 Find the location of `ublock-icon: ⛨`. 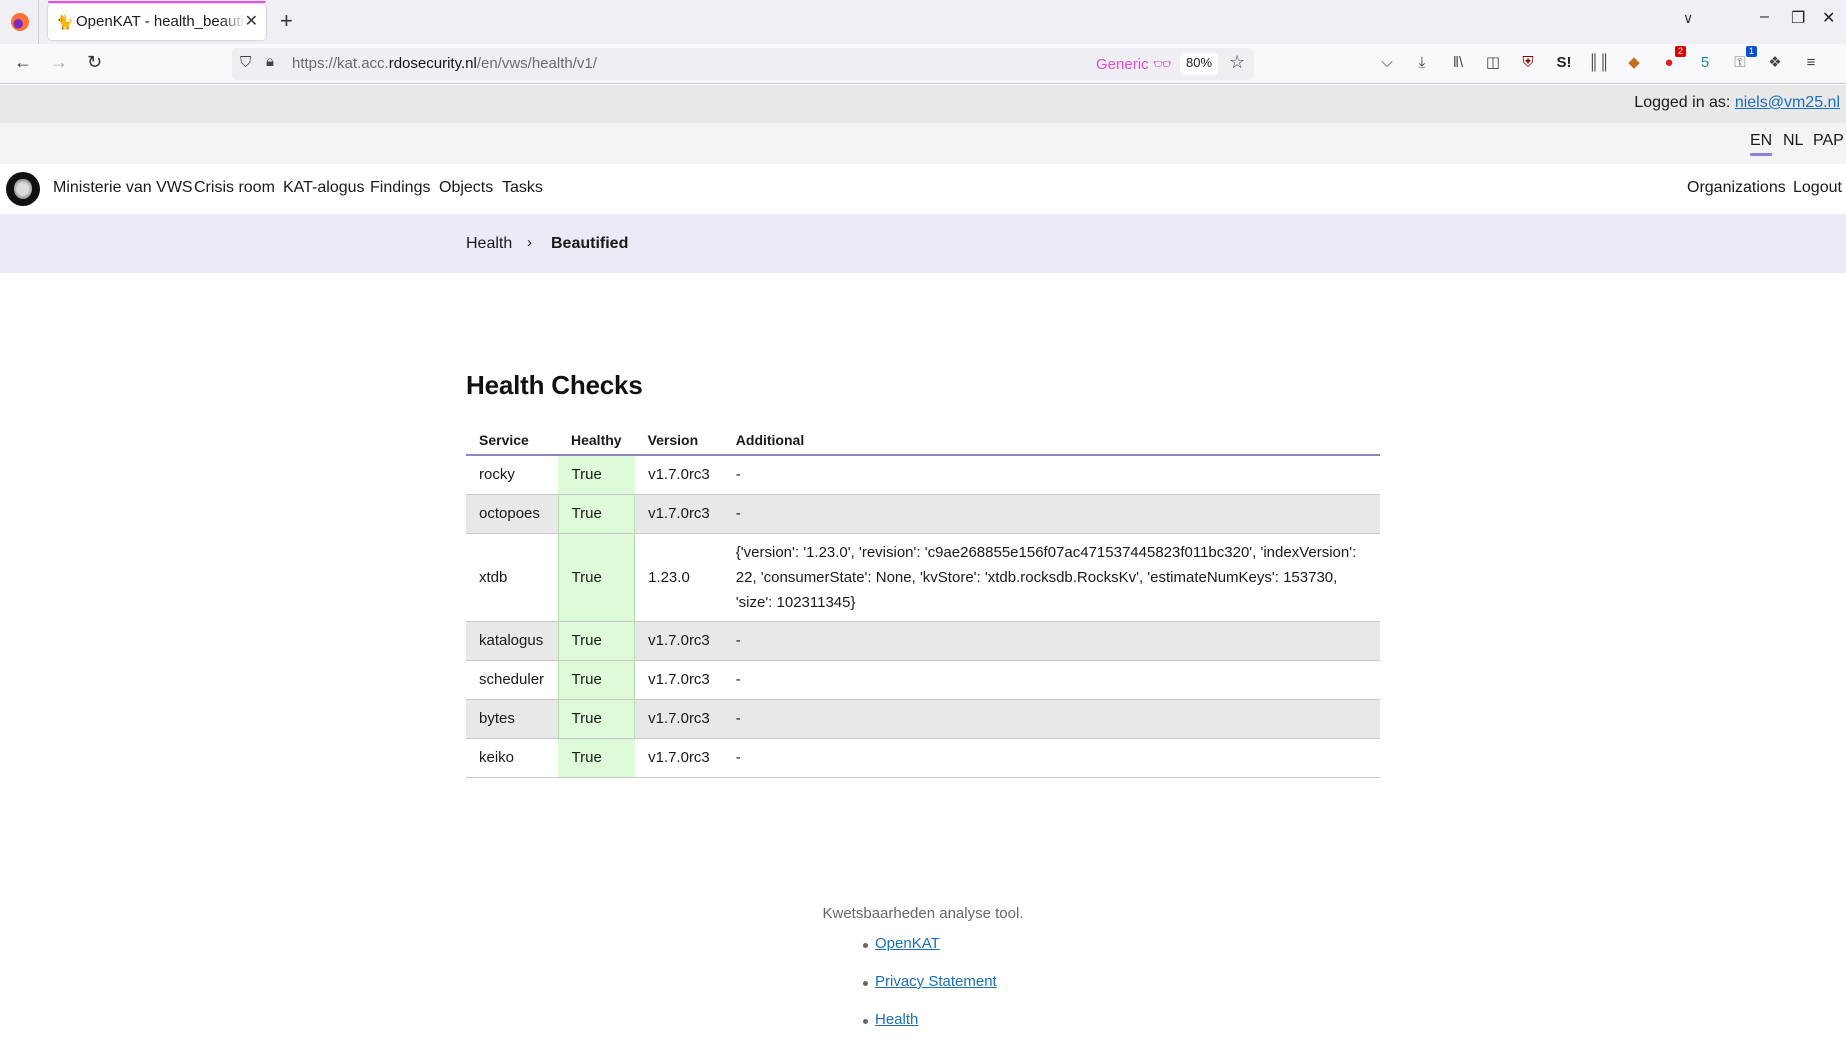

ublock-icon: ⛨ is located at coordinates (1528, 63).